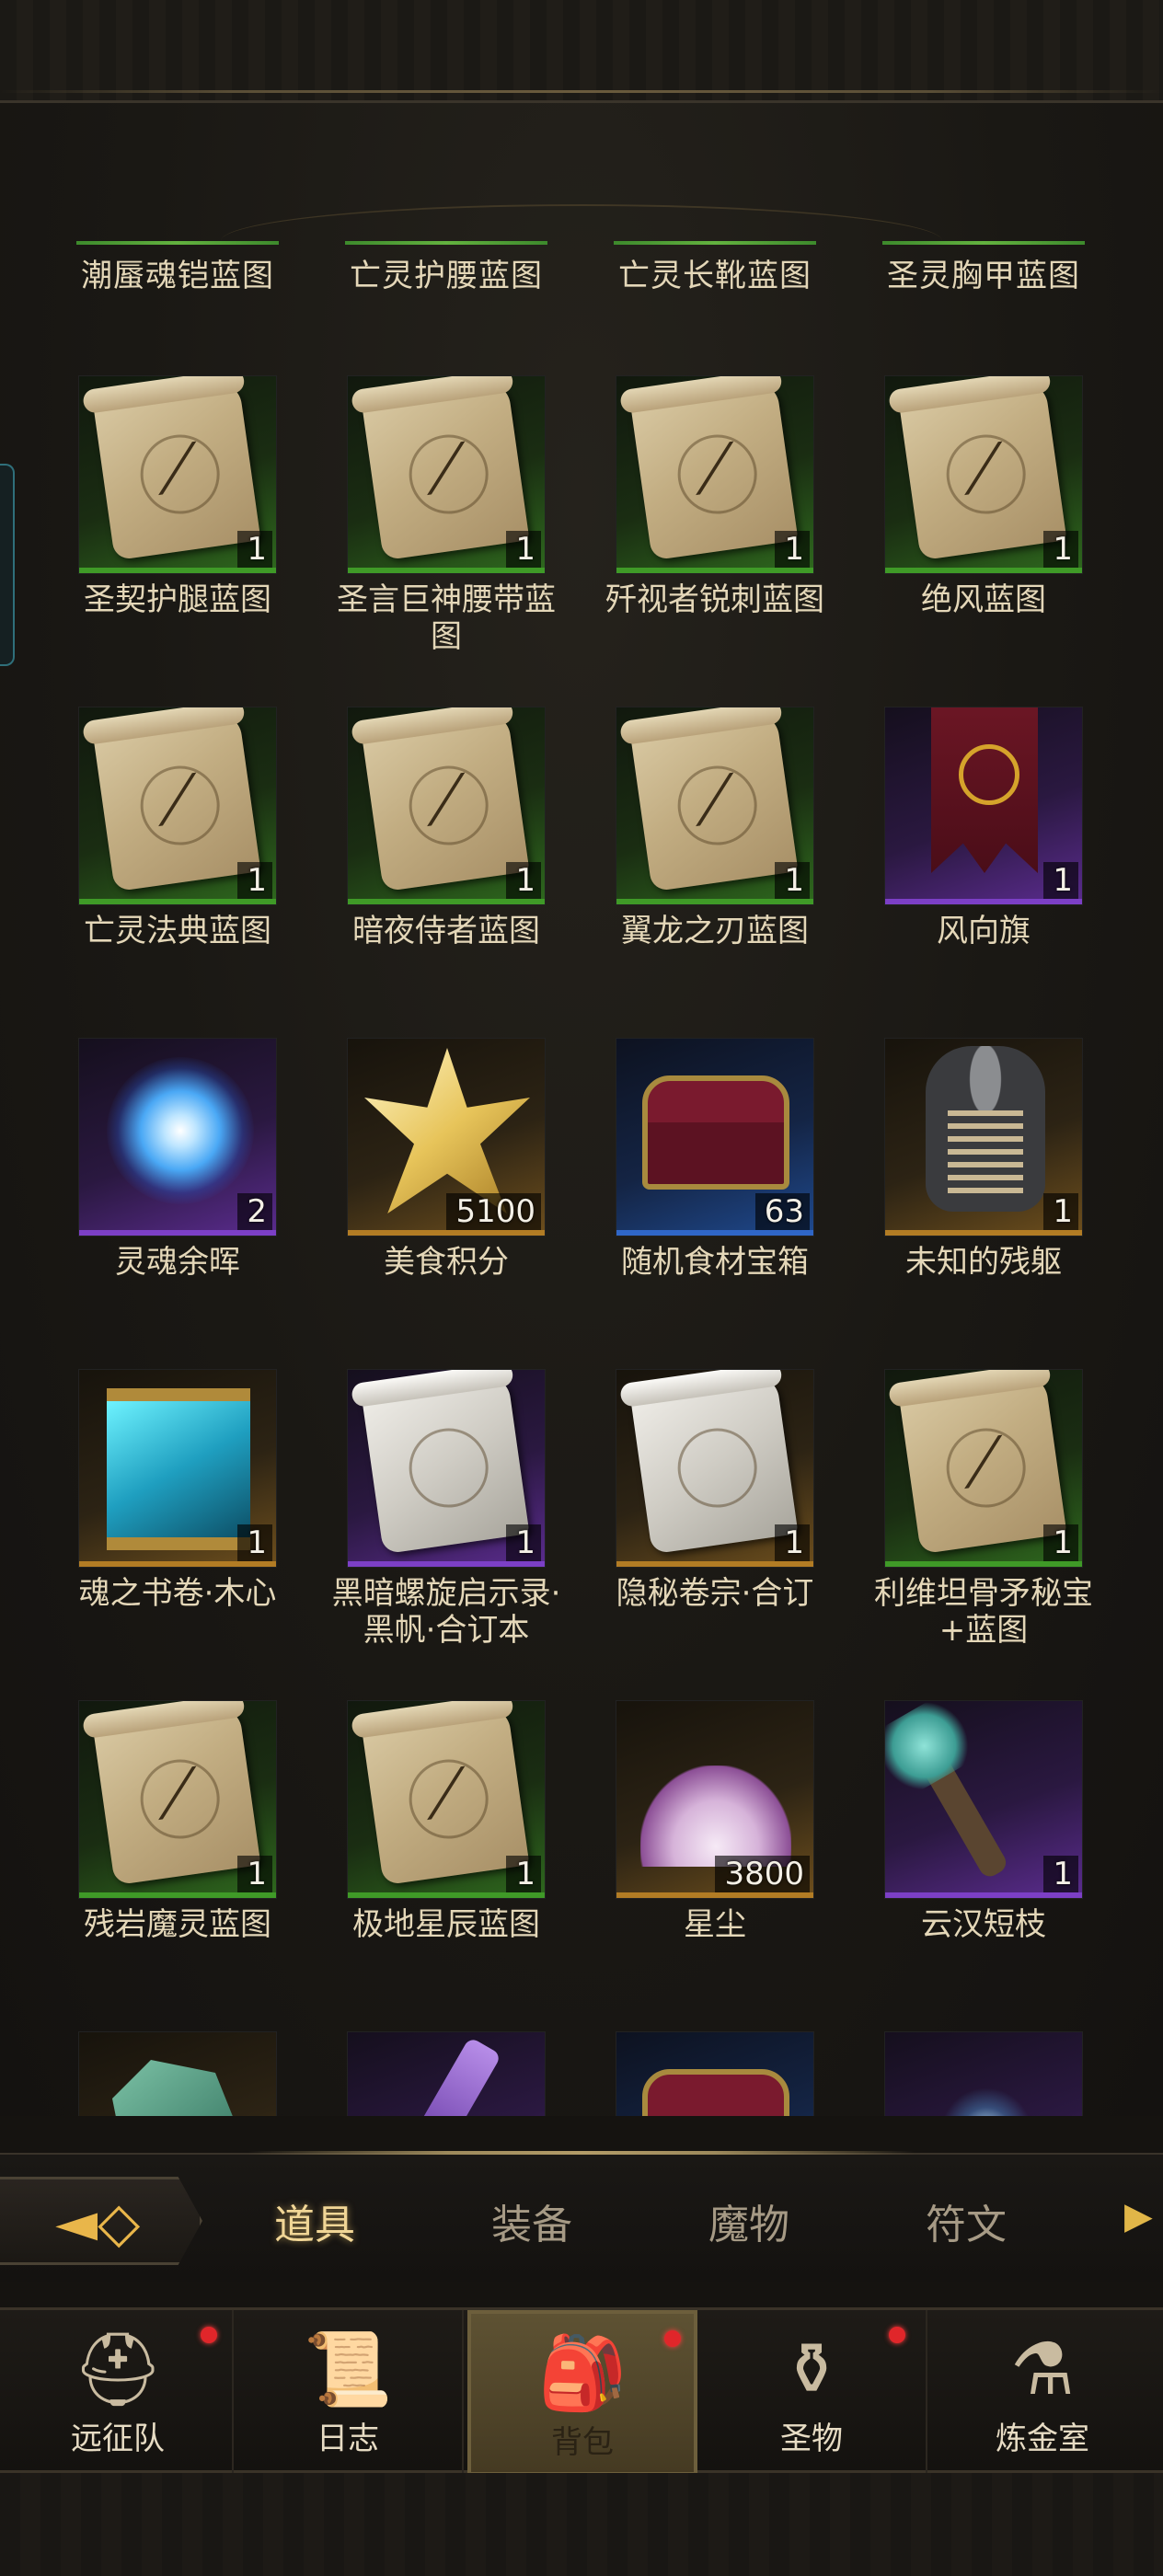  I want to click on item-name: 隐秘卷宗·合订, so click(715, 1593).